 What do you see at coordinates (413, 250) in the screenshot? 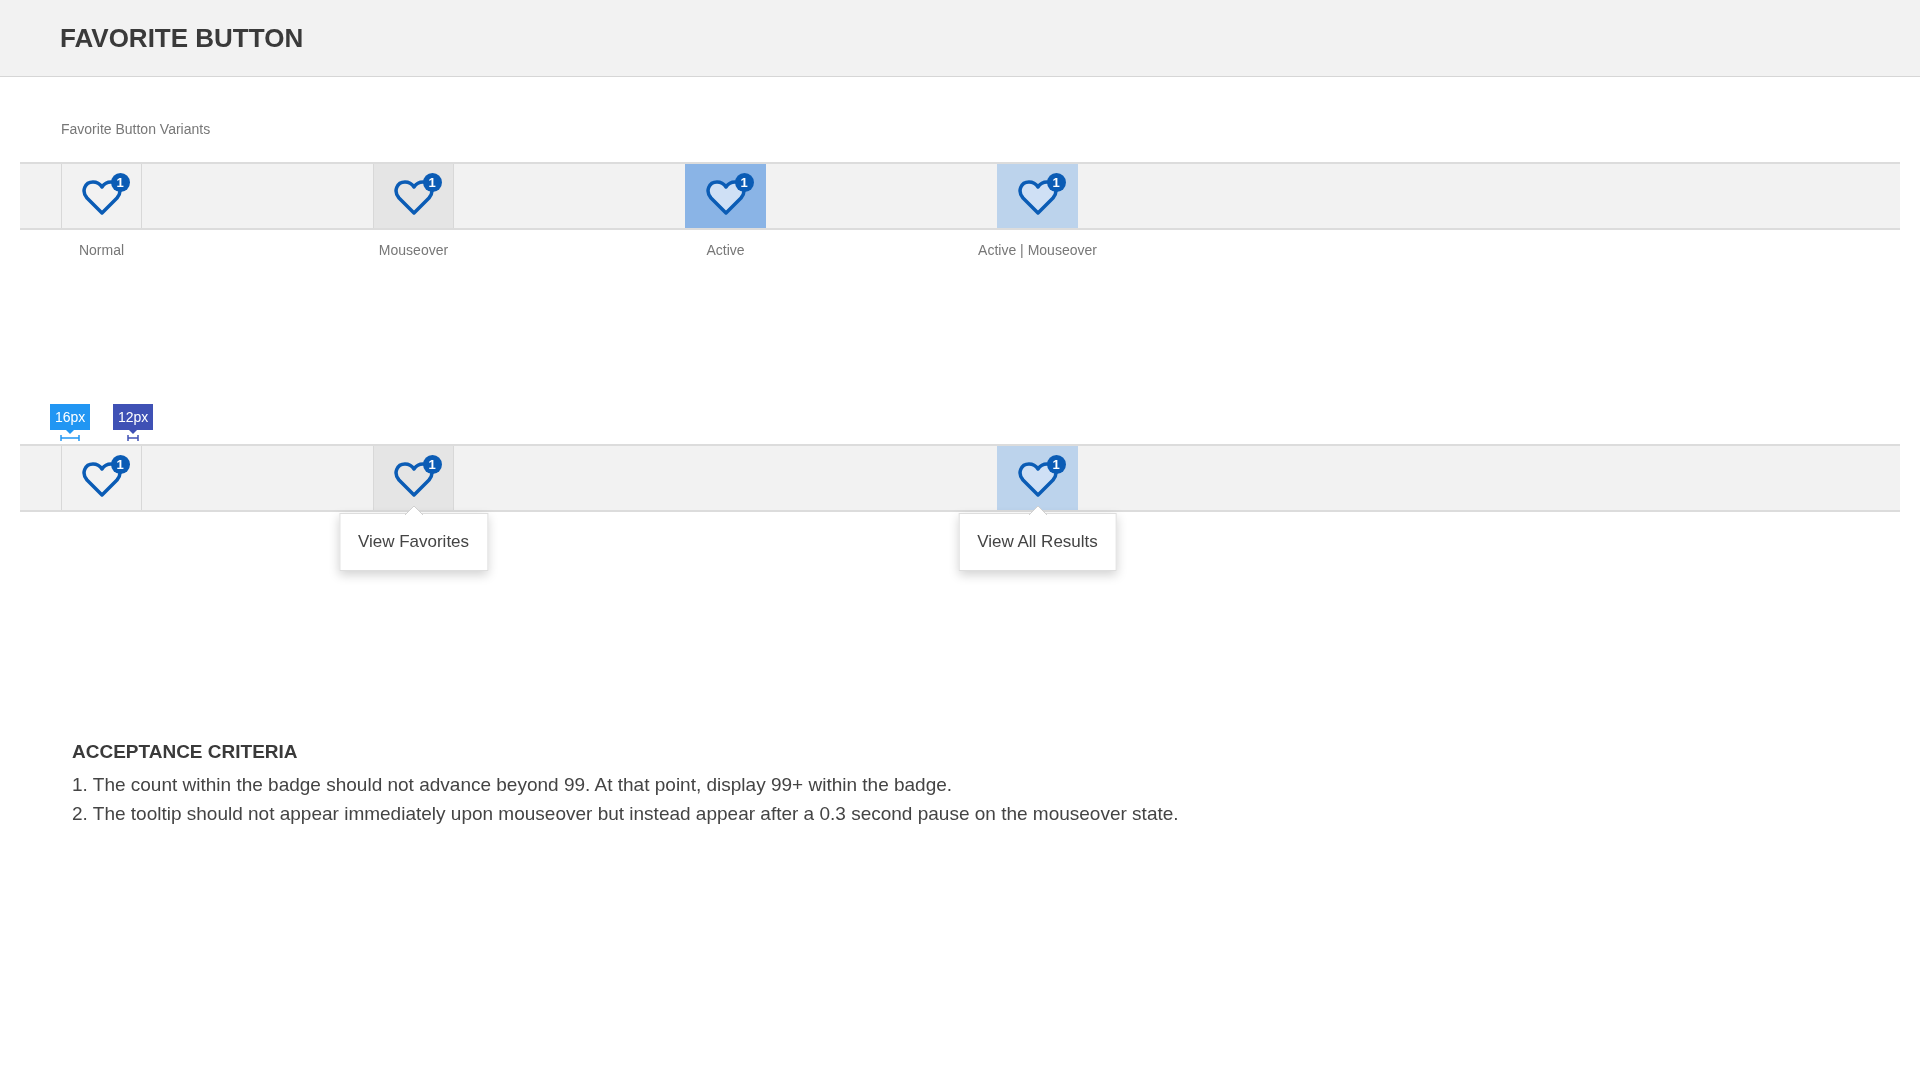
I see `variant-label: Mouseover` at bounding box center [413, 250].